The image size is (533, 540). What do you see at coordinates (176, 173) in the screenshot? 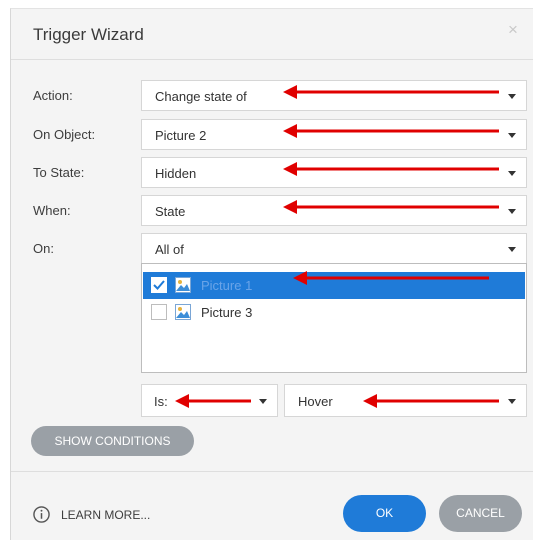
I see `to-state-value: Hidden` at bounding box center [176, 173].